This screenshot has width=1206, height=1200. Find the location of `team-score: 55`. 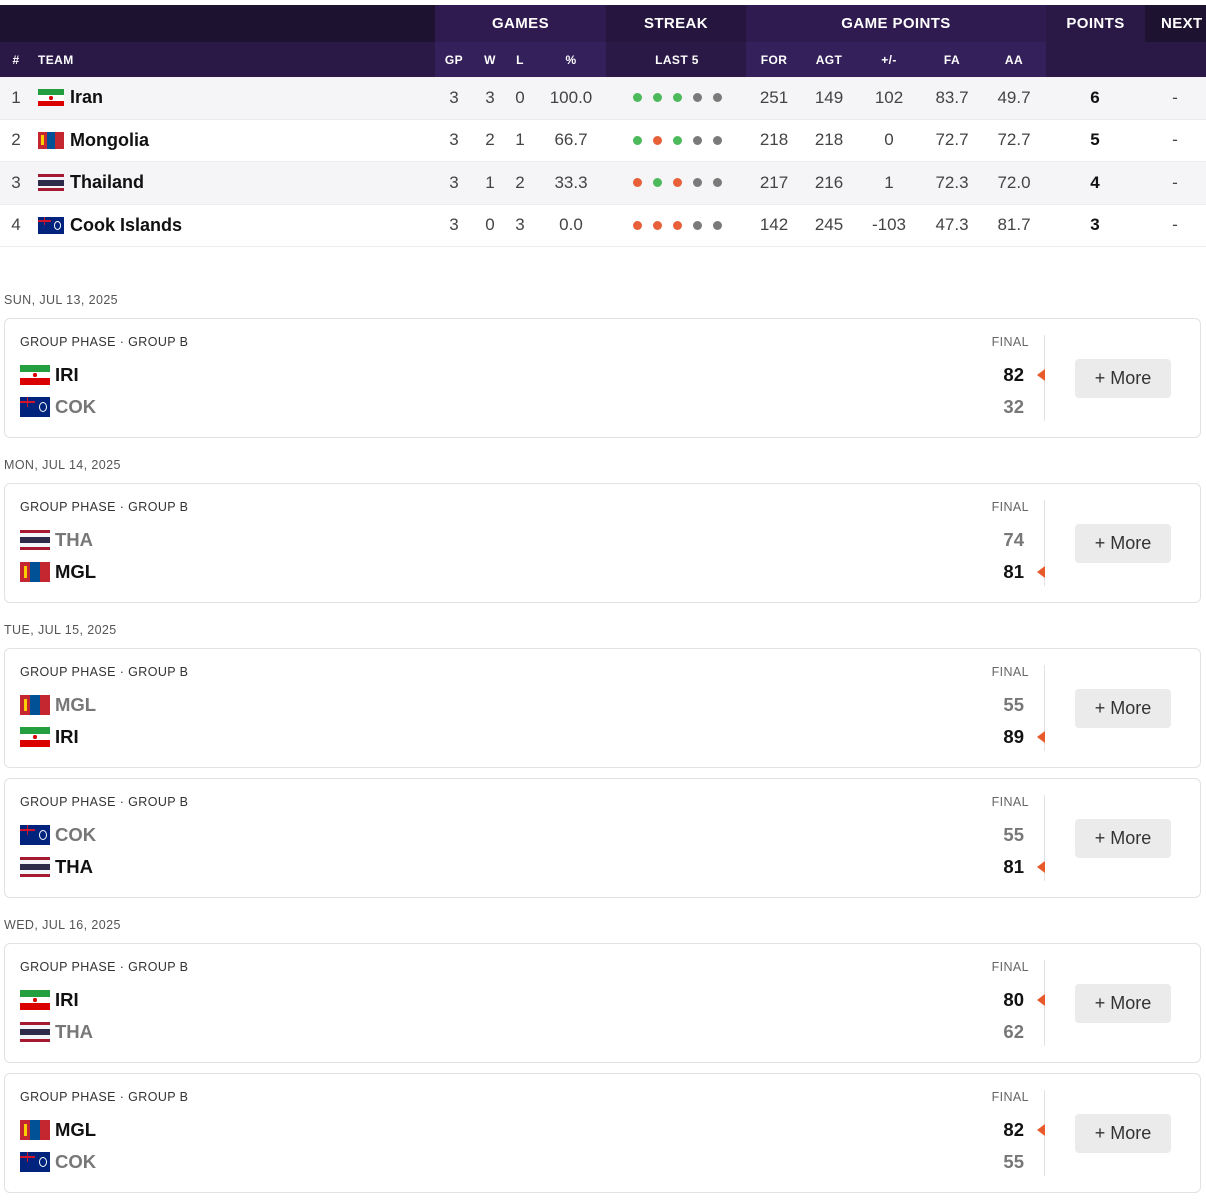

team-score: 55 is located at coordinates (1013, 704).